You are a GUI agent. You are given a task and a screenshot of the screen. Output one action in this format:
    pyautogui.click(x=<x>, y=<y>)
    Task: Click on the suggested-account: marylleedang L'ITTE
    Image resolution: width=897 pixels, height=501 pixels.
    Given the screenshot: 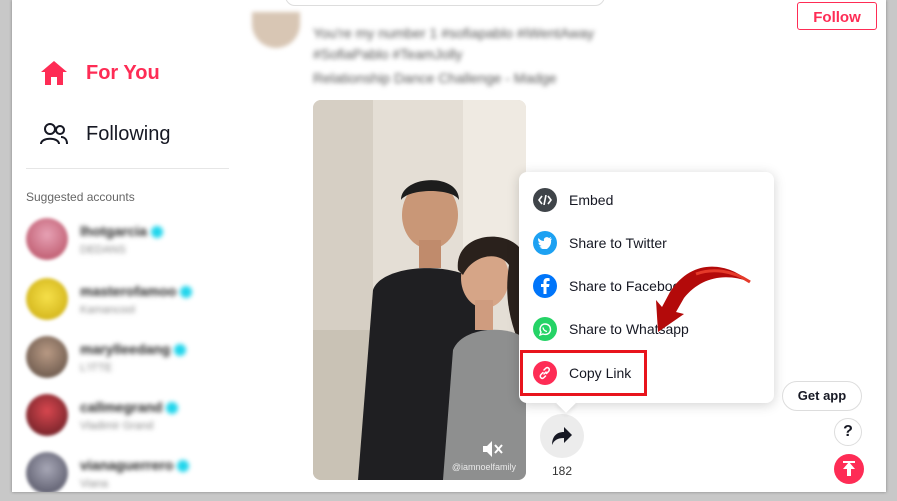 What is the action you would take?
    pyautogui.click(x=106, y=357)
    